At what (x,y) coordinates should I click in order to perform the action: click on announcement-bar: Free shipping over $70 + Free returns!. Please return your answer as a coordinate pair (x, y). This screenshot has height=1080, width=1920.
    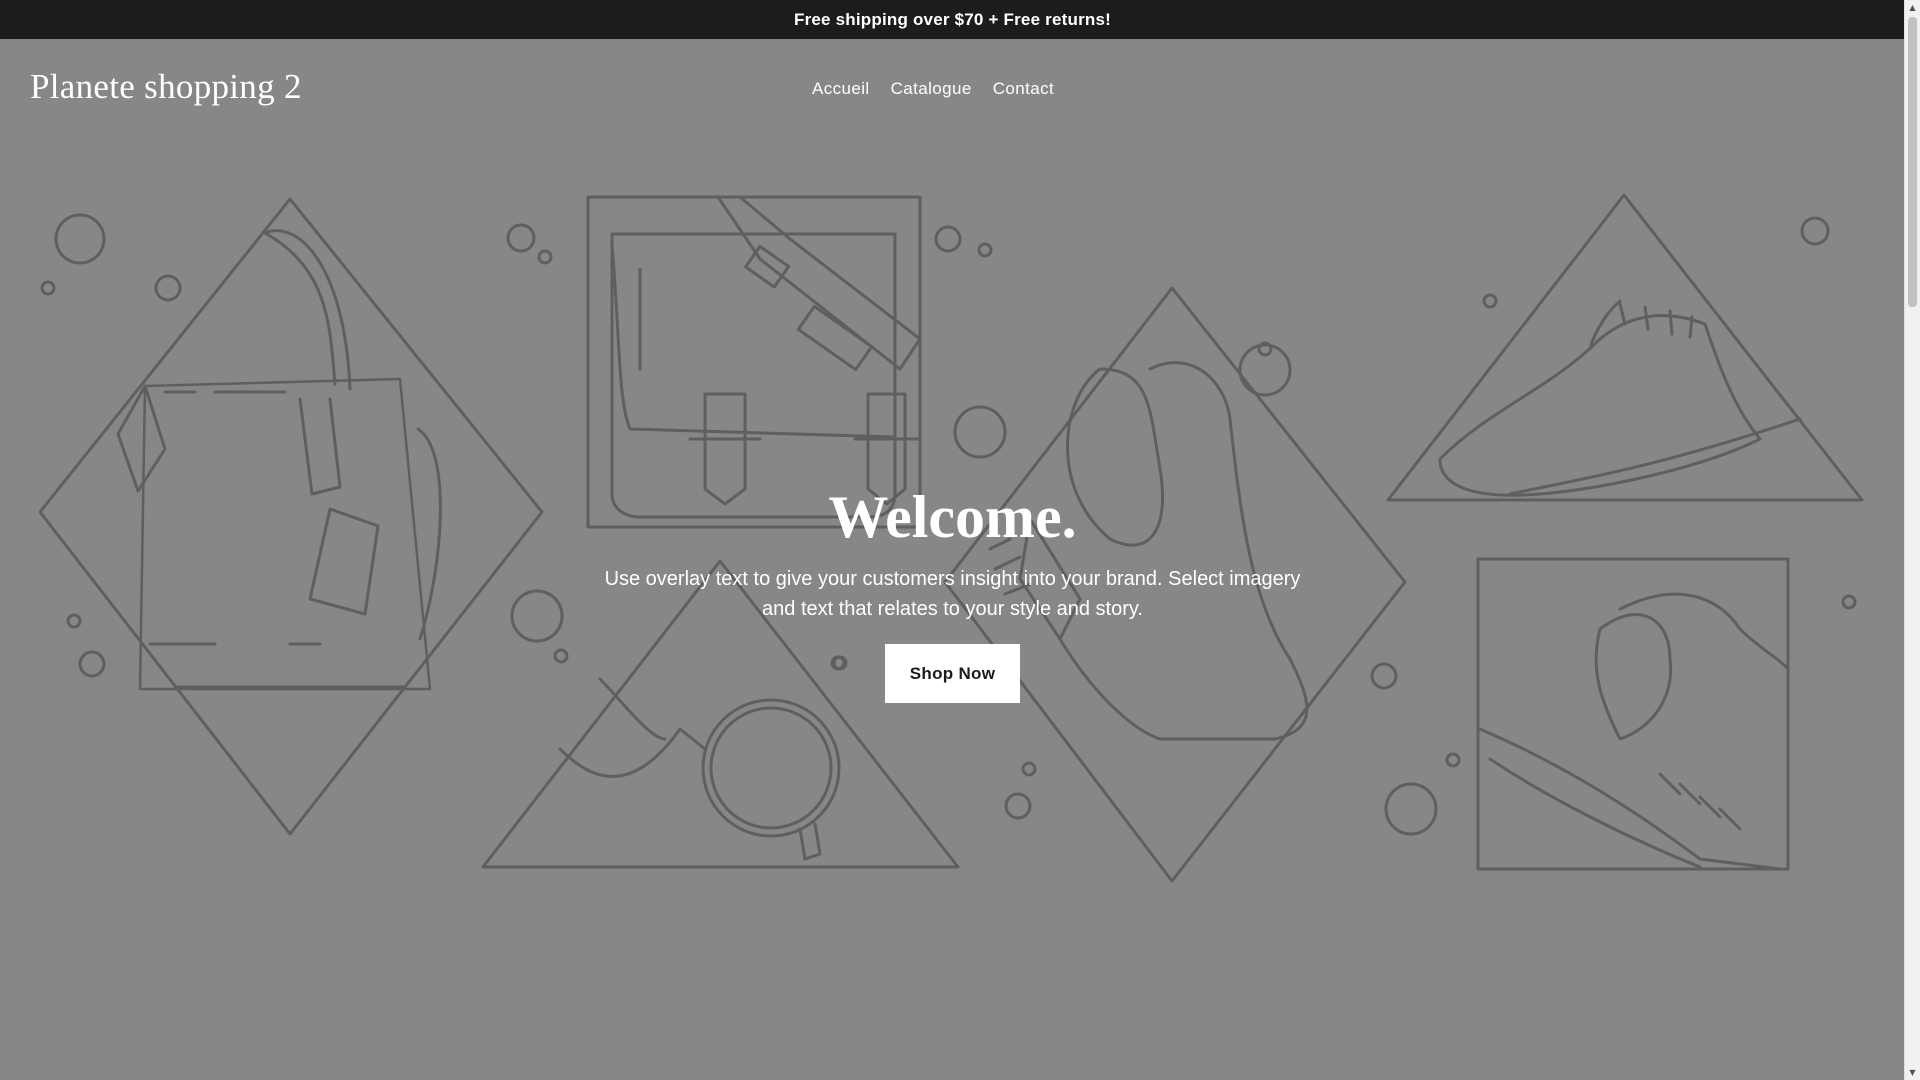
    Looking at the image, I should click on (952, 19).